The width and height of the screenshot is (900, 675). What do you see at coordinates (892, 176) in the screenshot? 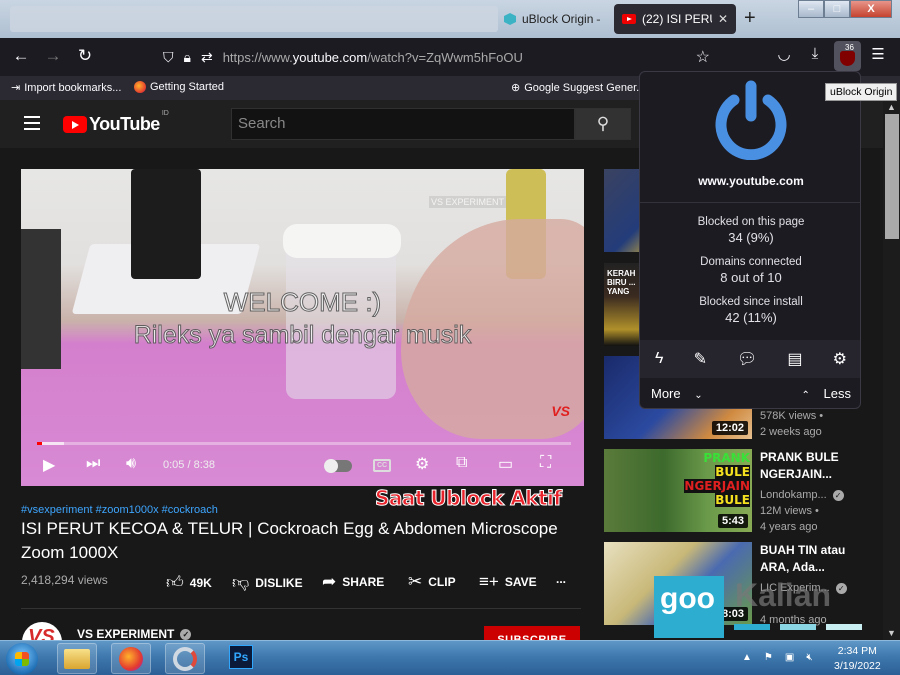
I see `scrollbar-thumb` at bounding box center [892, 176].